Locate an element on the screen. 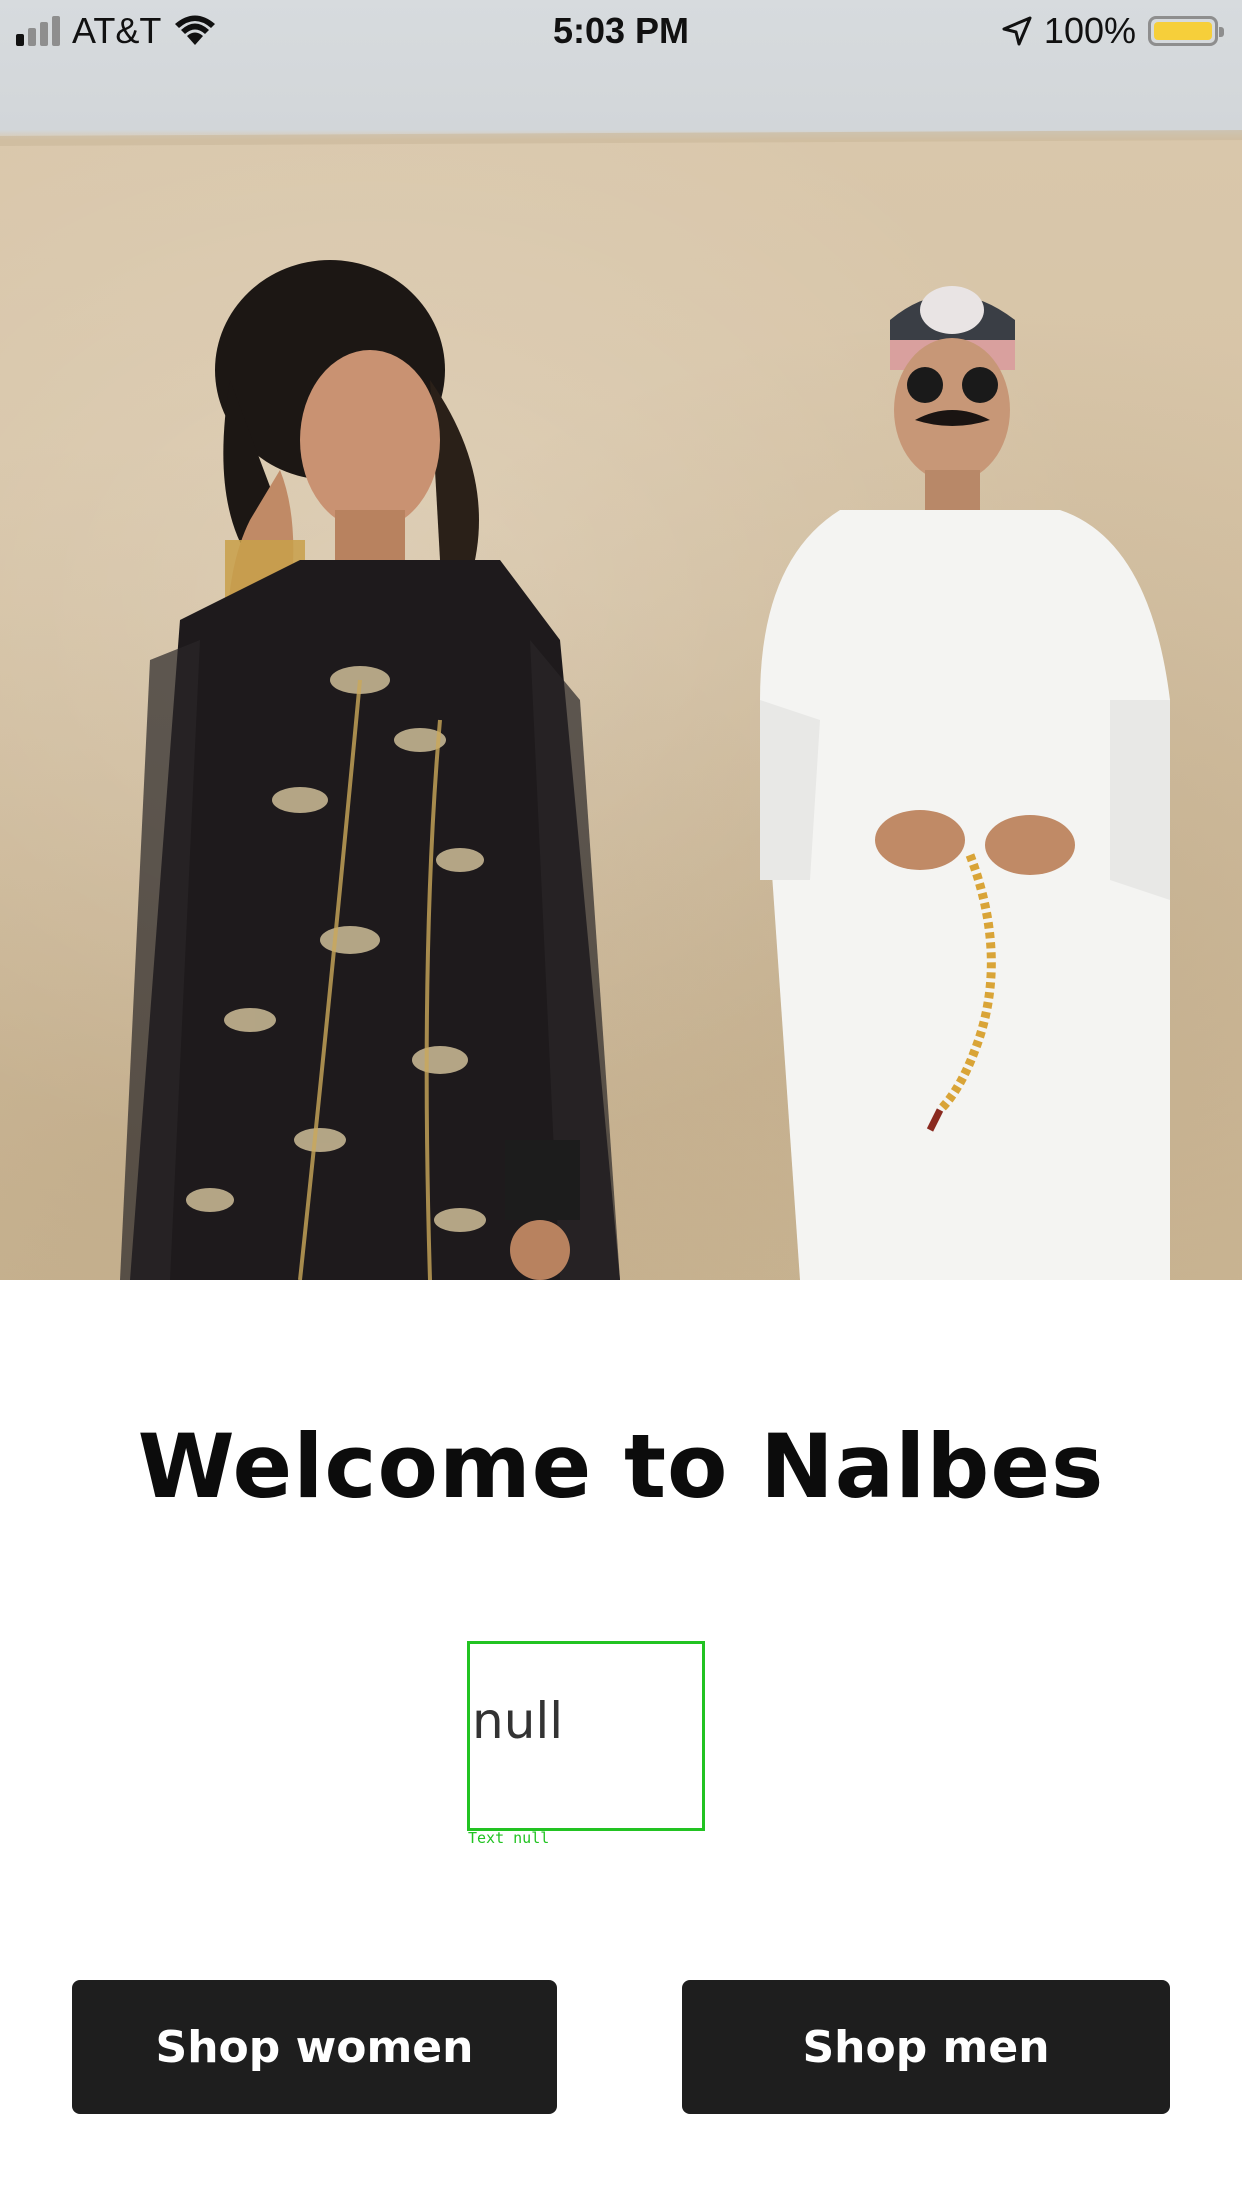 The height and width of the screenshot is (2208, 1242). placeholder-box: null is located at coordinates (586, 1736).